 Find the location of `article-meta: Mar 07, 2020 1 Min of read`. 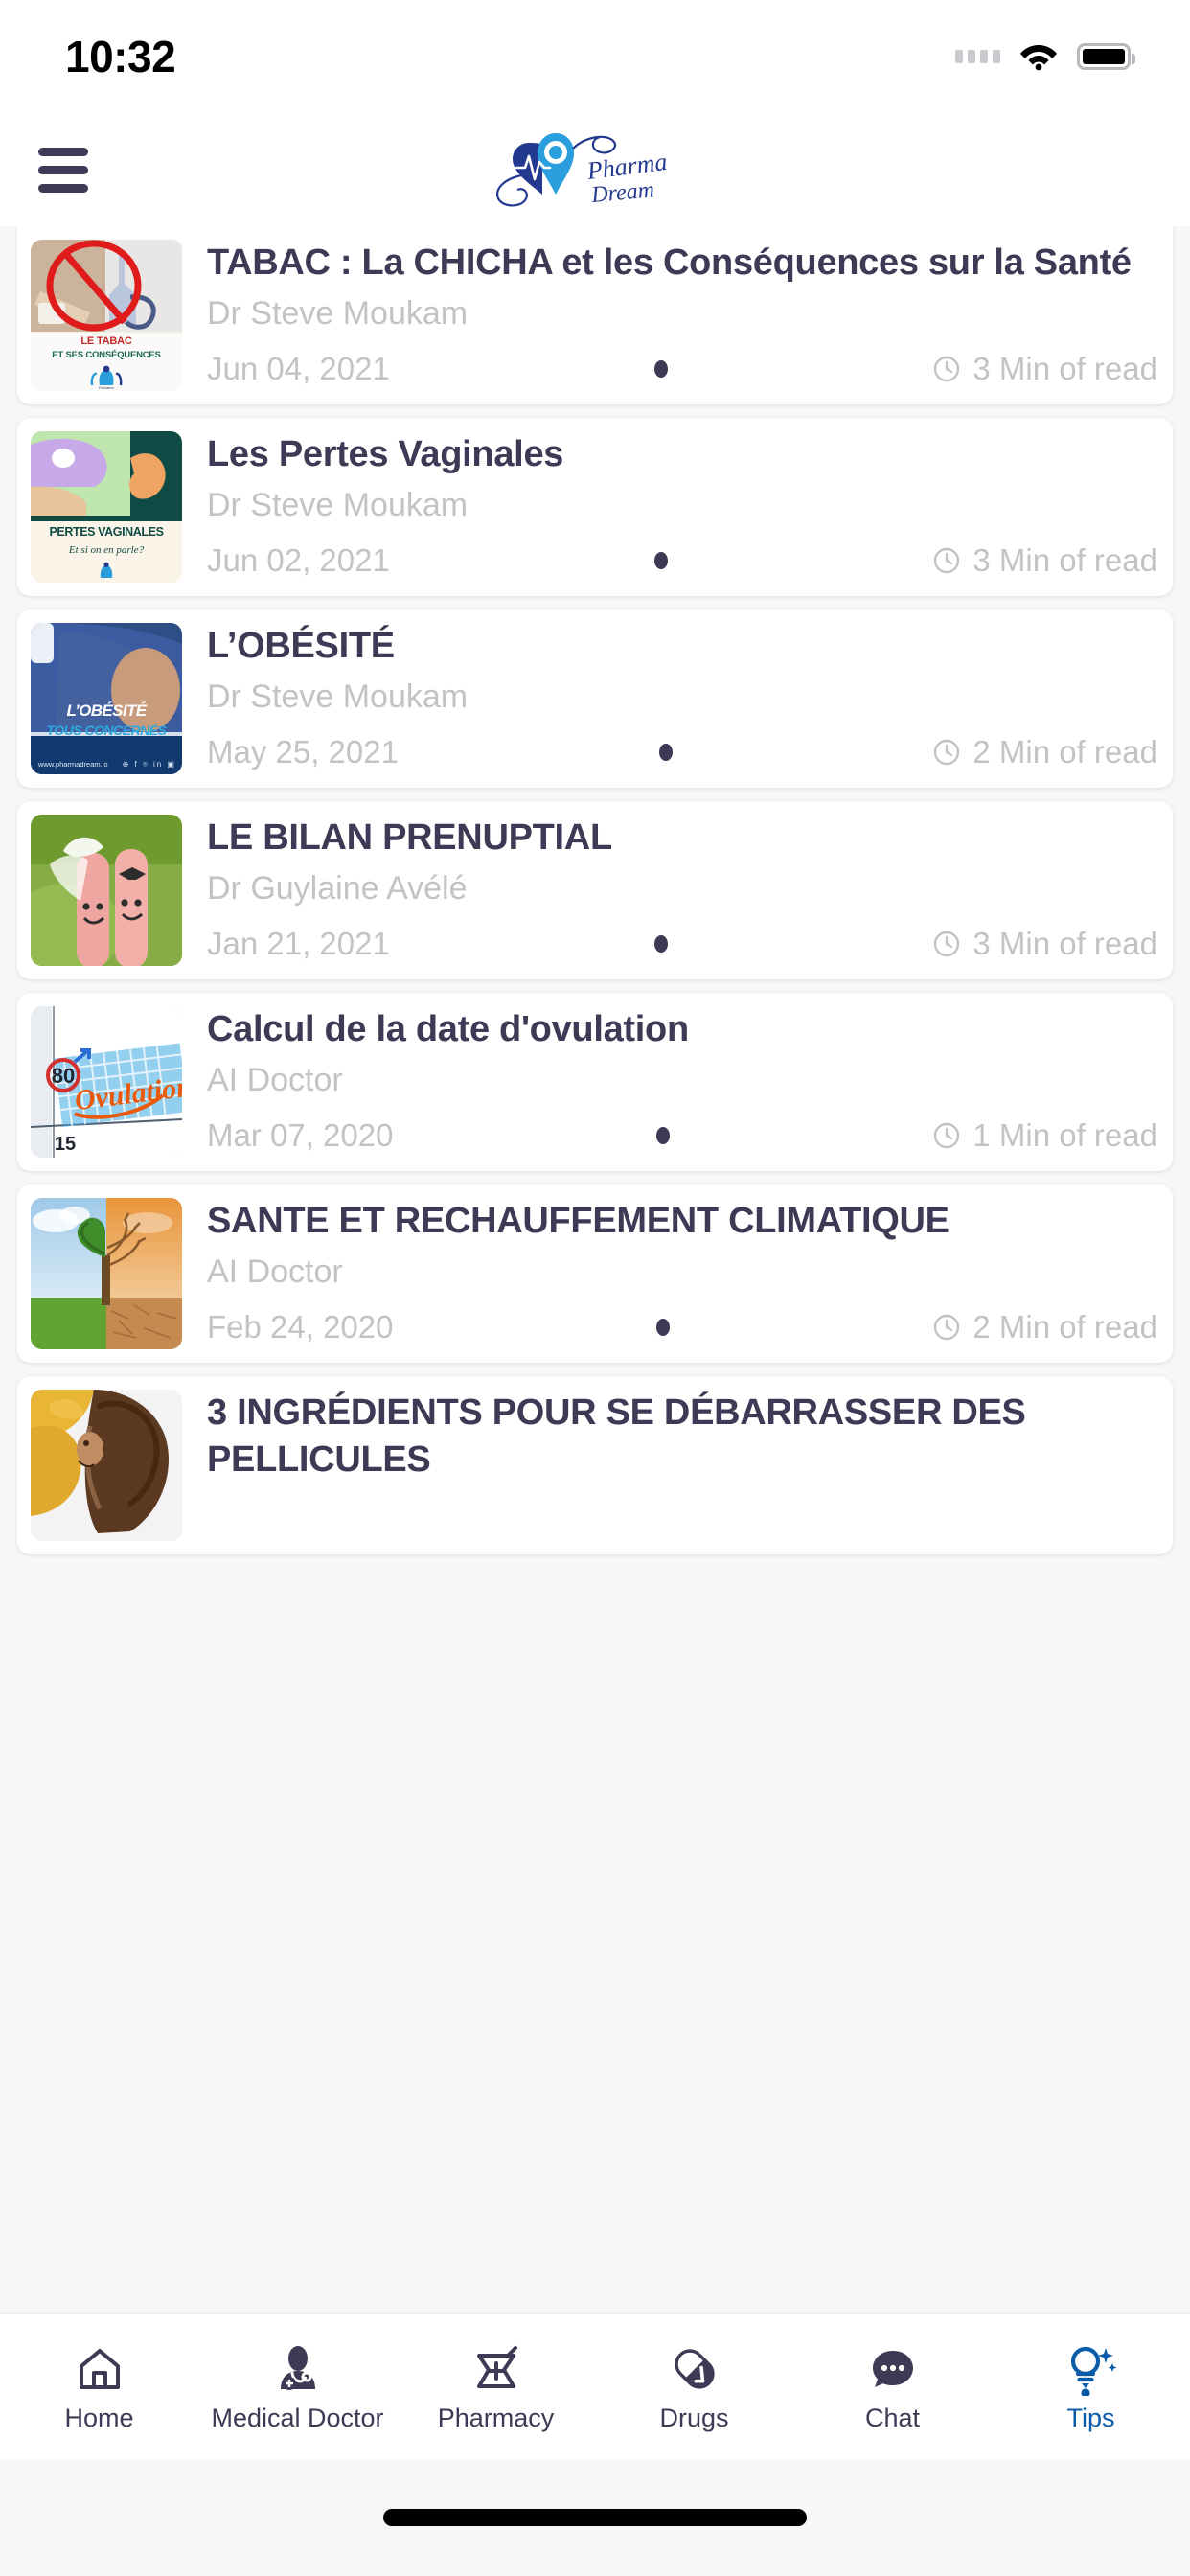

article-meta: Mar 07, 2020 1 Min of read is located at coordinates (682, 1135).